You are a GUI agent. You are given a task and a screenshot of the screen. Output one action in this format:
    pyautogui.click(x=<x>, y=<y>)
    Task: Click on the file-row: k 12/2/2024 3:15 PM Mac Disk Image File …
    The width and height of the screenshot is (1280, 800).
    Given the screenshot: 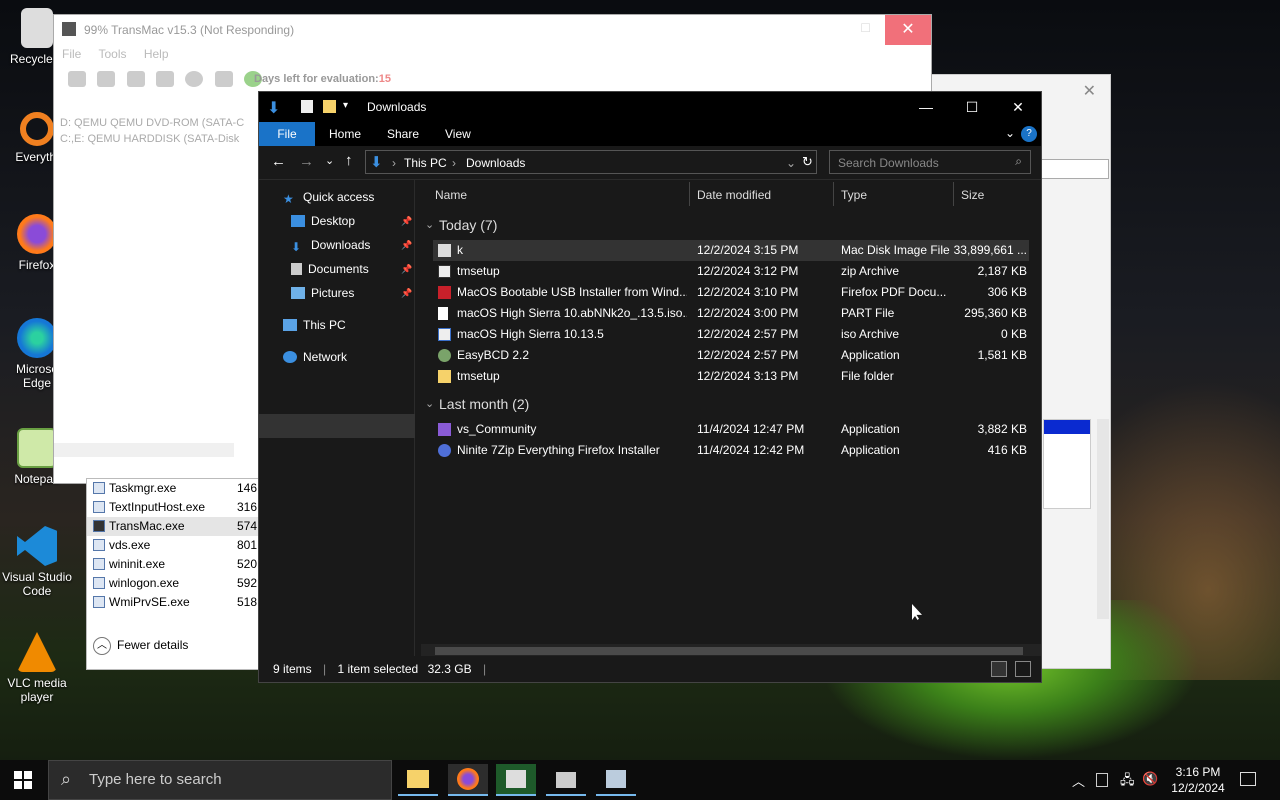 What is the action you would take?
    pyautogui.click(x=731, y=250)
    